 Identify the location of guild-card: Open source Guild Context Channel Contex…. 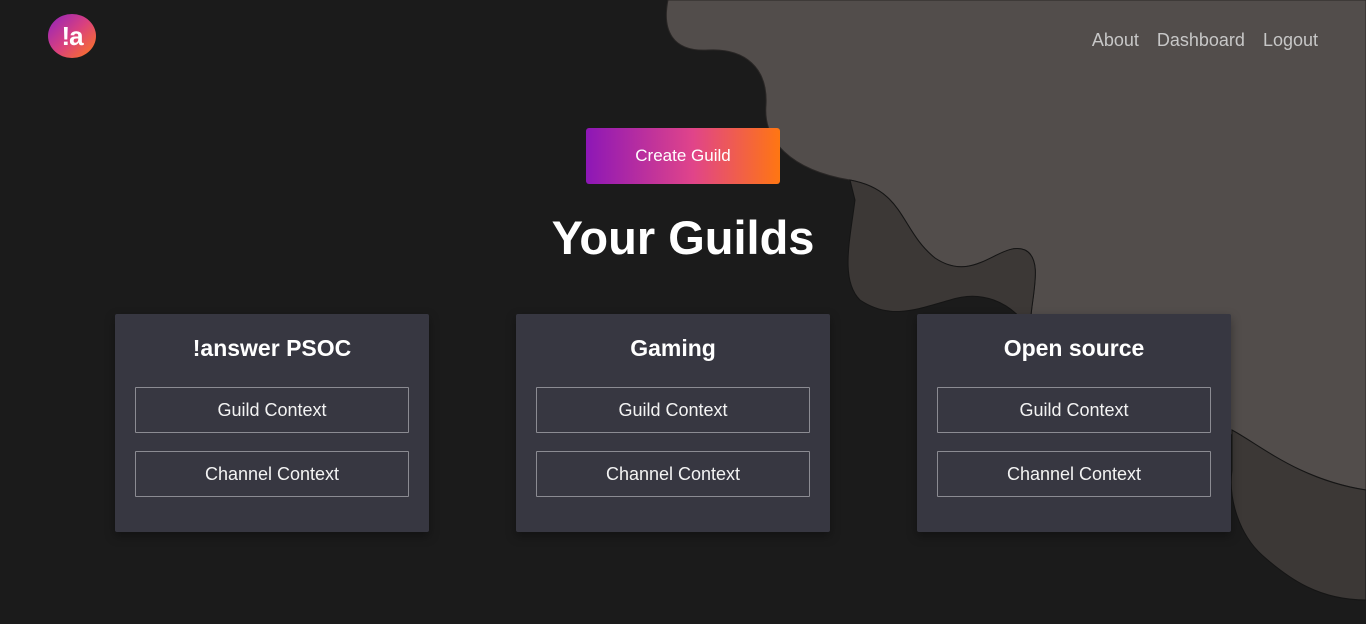
(1074, 423).